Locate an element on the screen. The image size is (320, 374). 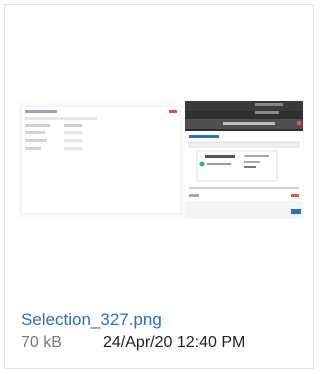
attachment-meta: 70 kB 24/Apr/20 12:40 PM is located at coordinates (164, 343).